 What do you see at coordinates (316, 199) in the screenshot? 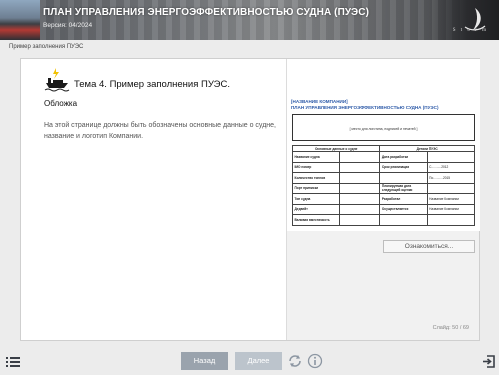
I see `table-cell: Тип судна` at bounding box center [316, 199].